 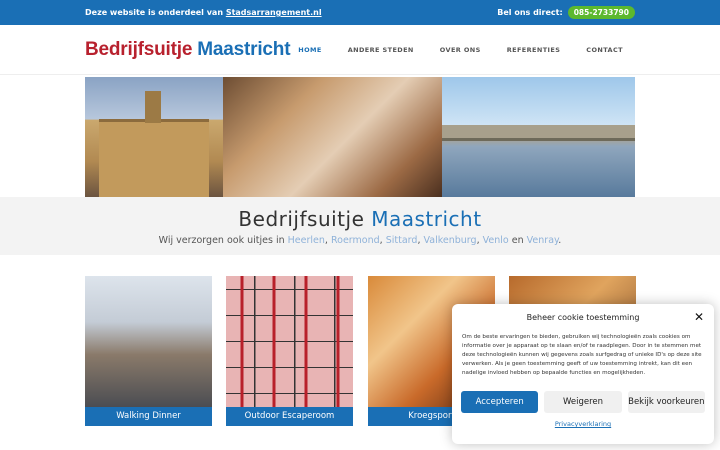 What do you see at coordinates (604, 50) in the screenshot?
I see `nav-contact: CONTACT` at bounding box center [604, 50].